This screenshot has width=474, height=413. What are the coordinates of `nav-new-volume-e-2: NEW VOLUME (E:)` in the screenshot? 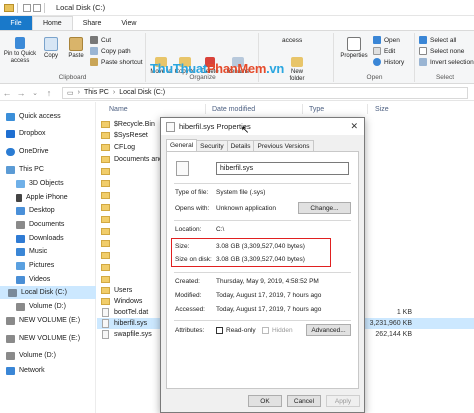 It's located at (48, 338).